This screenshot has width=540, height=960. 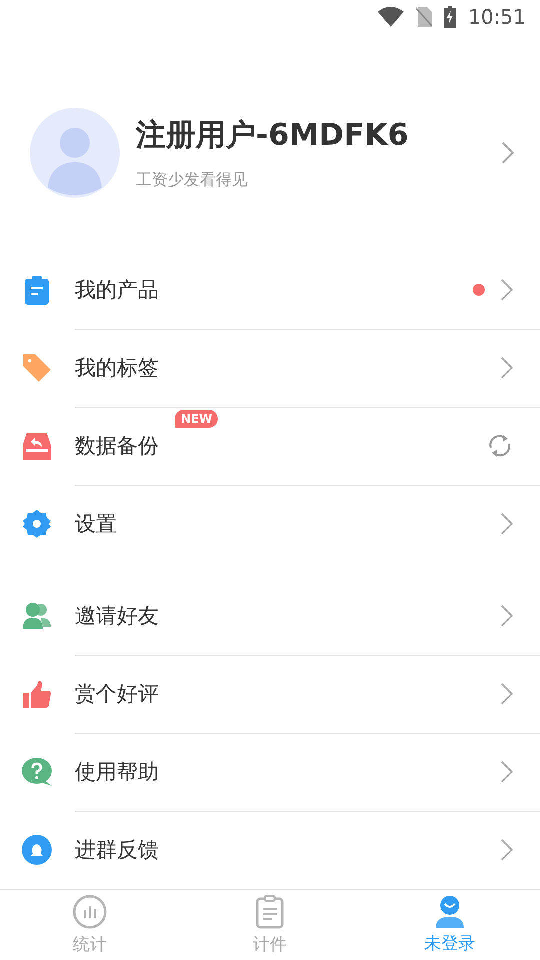 What do you see at coordinates (196, 419) in the screenshot?
I see `new-badge: NEW` at bounding box center [196, 419].